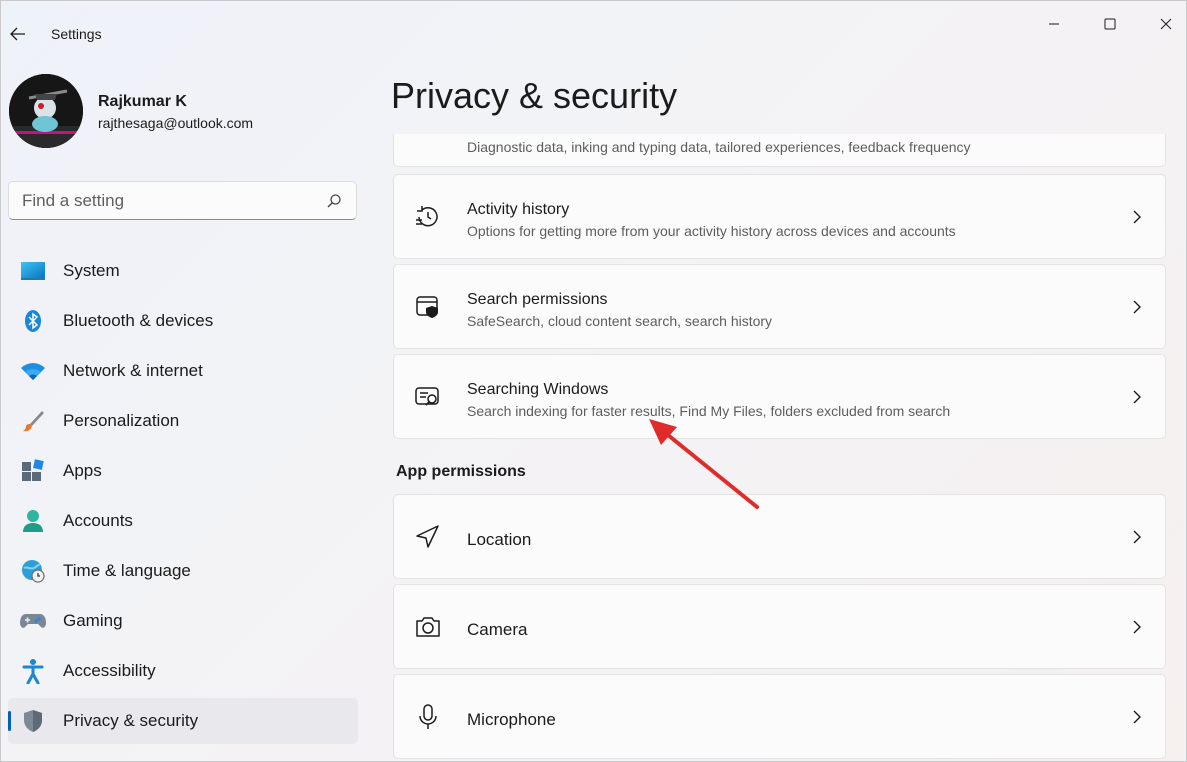 Image resolution: width=1187 pixels, height=762 pixels. I want to click on wifi-icon, so click(33, 371).